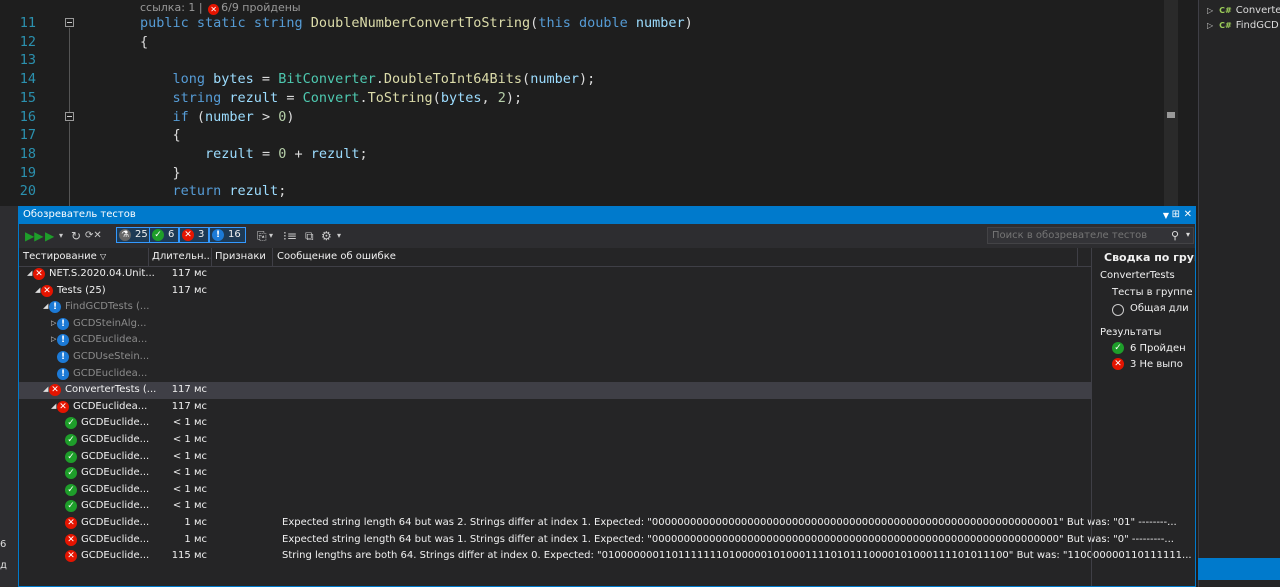 The height and width of the screenshot is (587, 1280). What do you see at coordinates (607, 215) in the screenshot?
I see `test-explorer-titlebar: Обозреватель тестов ▼ ⊞ ✕` at bounding box center [607, 215].